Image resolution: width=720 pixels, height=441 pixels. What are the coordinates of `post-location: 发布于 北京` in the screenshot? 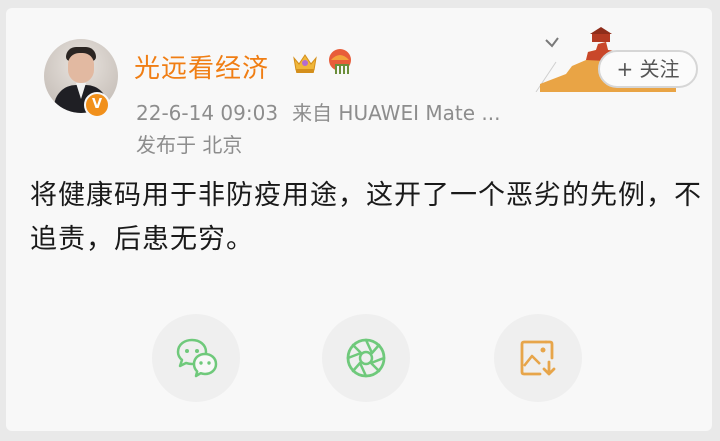 It's located at (189, 145).